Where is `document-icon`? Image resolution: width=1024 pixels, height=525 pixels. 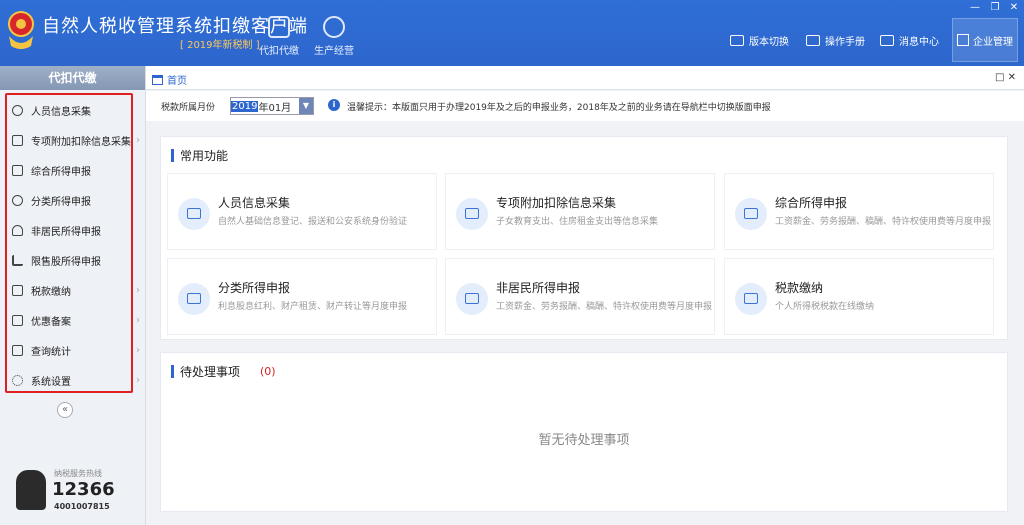
document-icon is located at coordinates (751, 214).